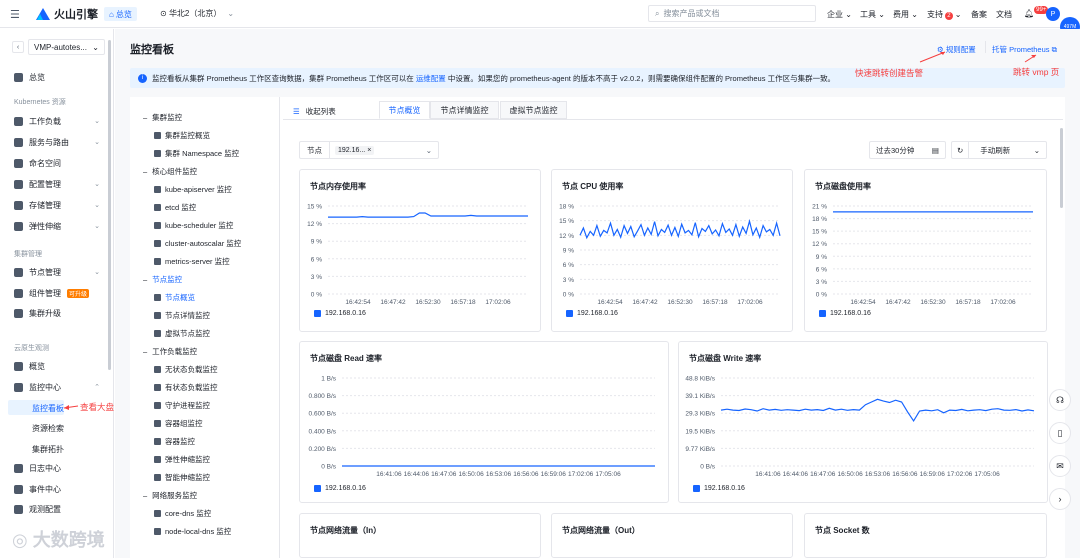  Describe the element at coordinates (1004, 14) in the screenshot. I see `nav-docs: 文档` at that location.